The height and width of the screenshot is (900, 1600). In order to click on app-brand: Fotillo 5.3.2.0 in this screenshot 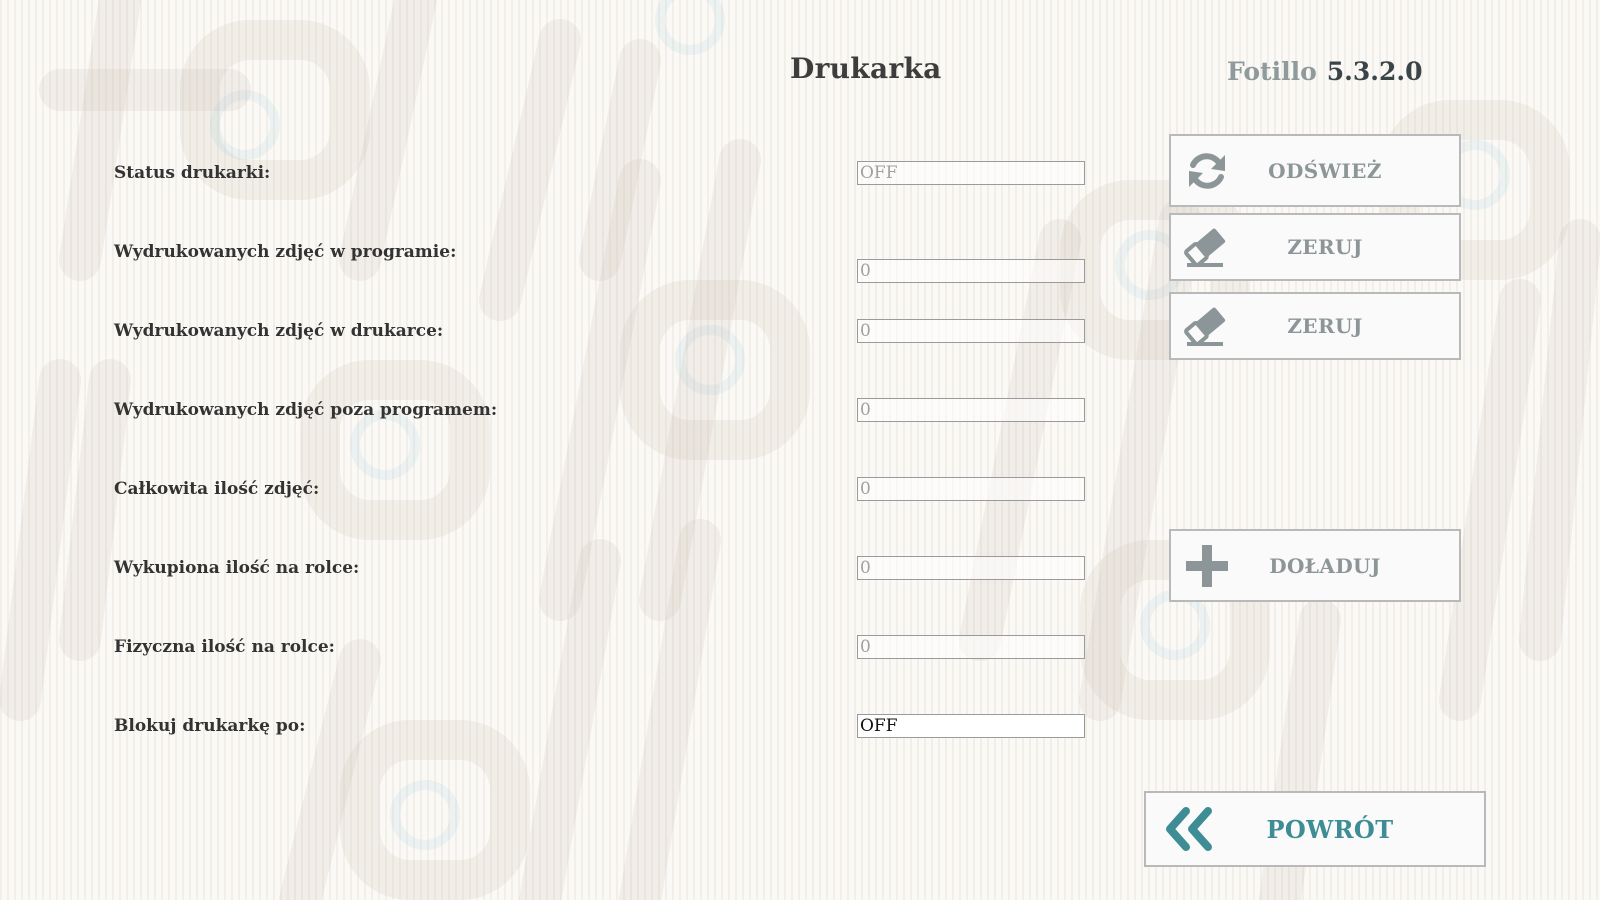, I will do `click(1324, 71)`.